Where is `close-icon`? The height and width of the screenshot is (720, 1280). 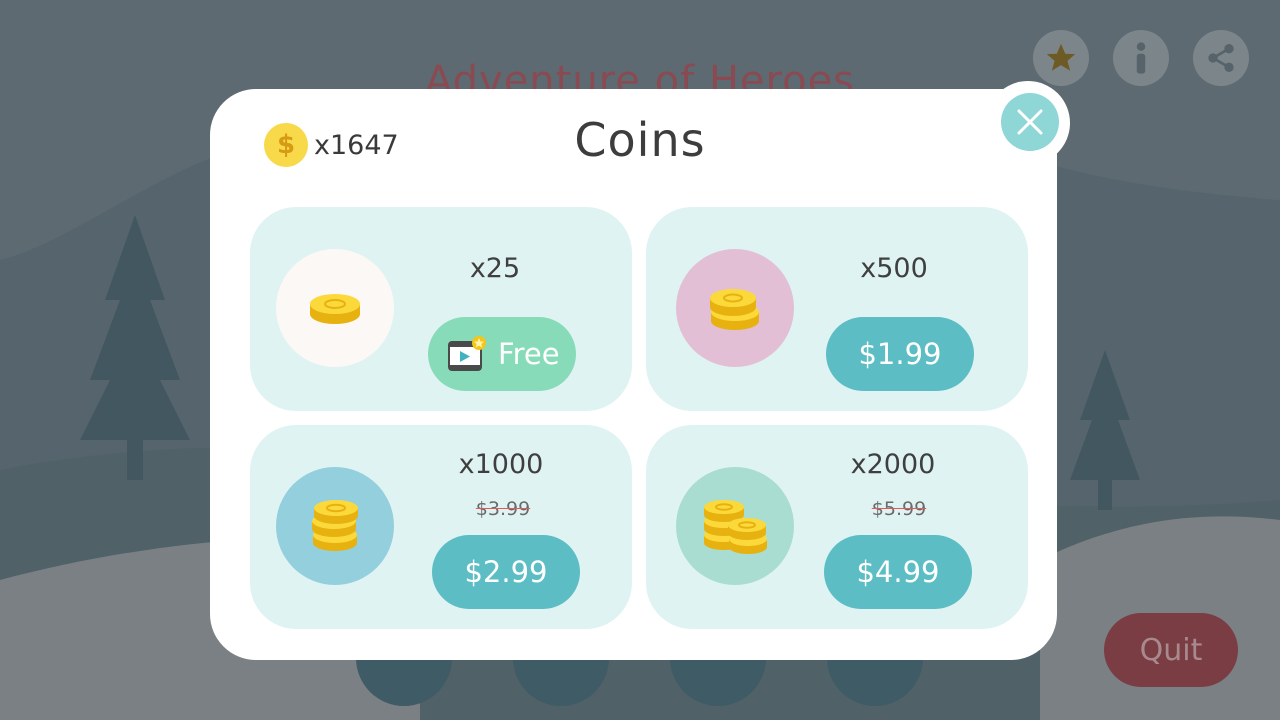 close-icon is located at coordinates (1030, 122).